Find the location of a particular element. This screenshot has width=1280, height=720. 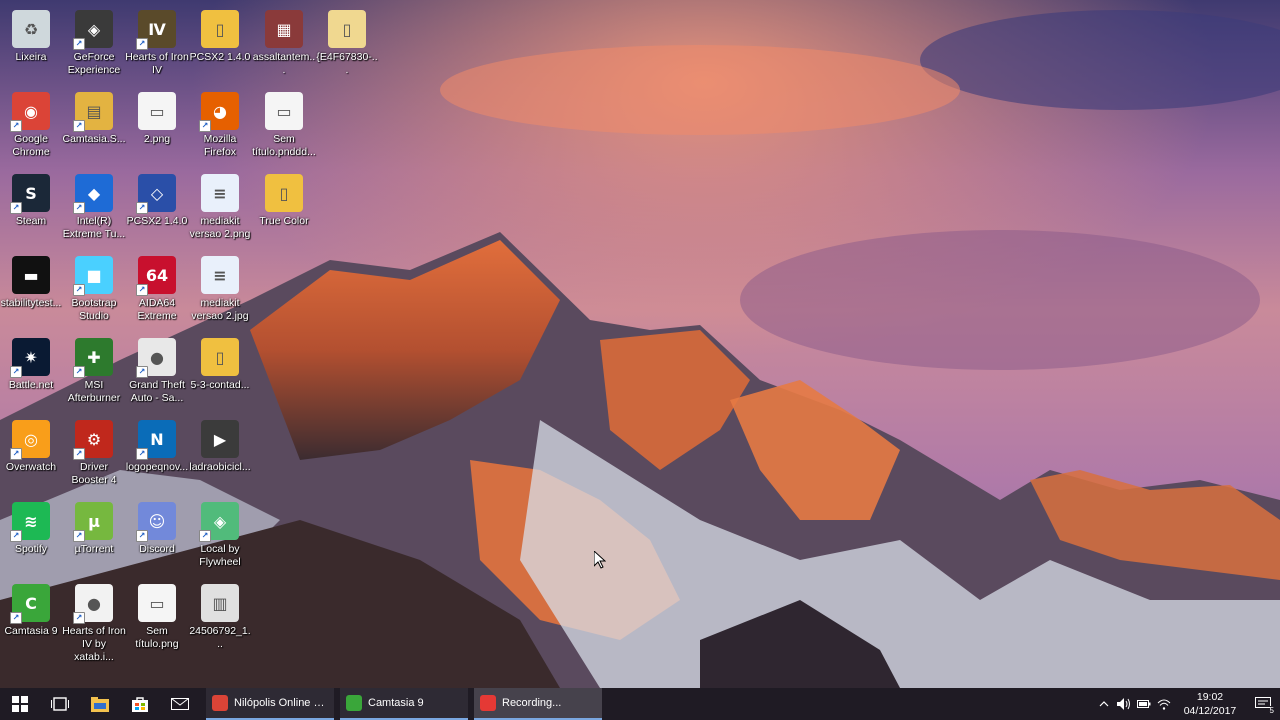

icon-glyph: ◆ is located at coordinates (94, 193).